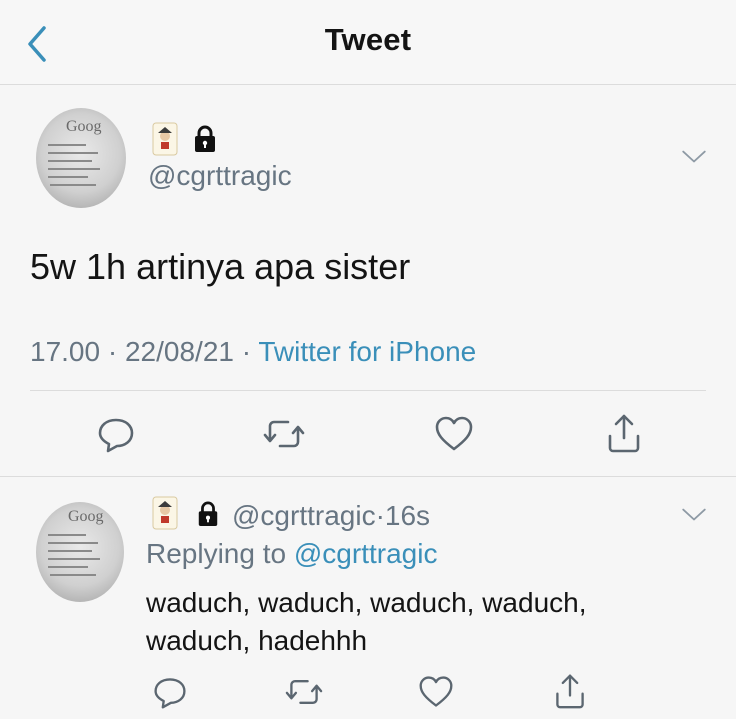 This screenshot has width=736, height=719. What do you see at coordinates (220, 266) in the screenshot?
I see `tweet-text: 5w 1h artinya apa sister` at bounding box center [220, 266].